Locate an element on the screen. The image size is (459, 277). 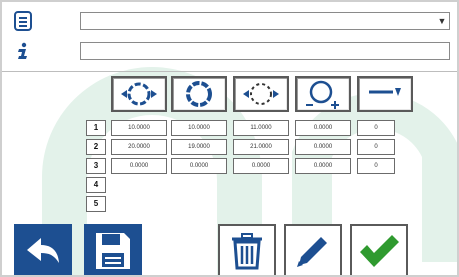
edit-button is located at coordinates (313, 249).